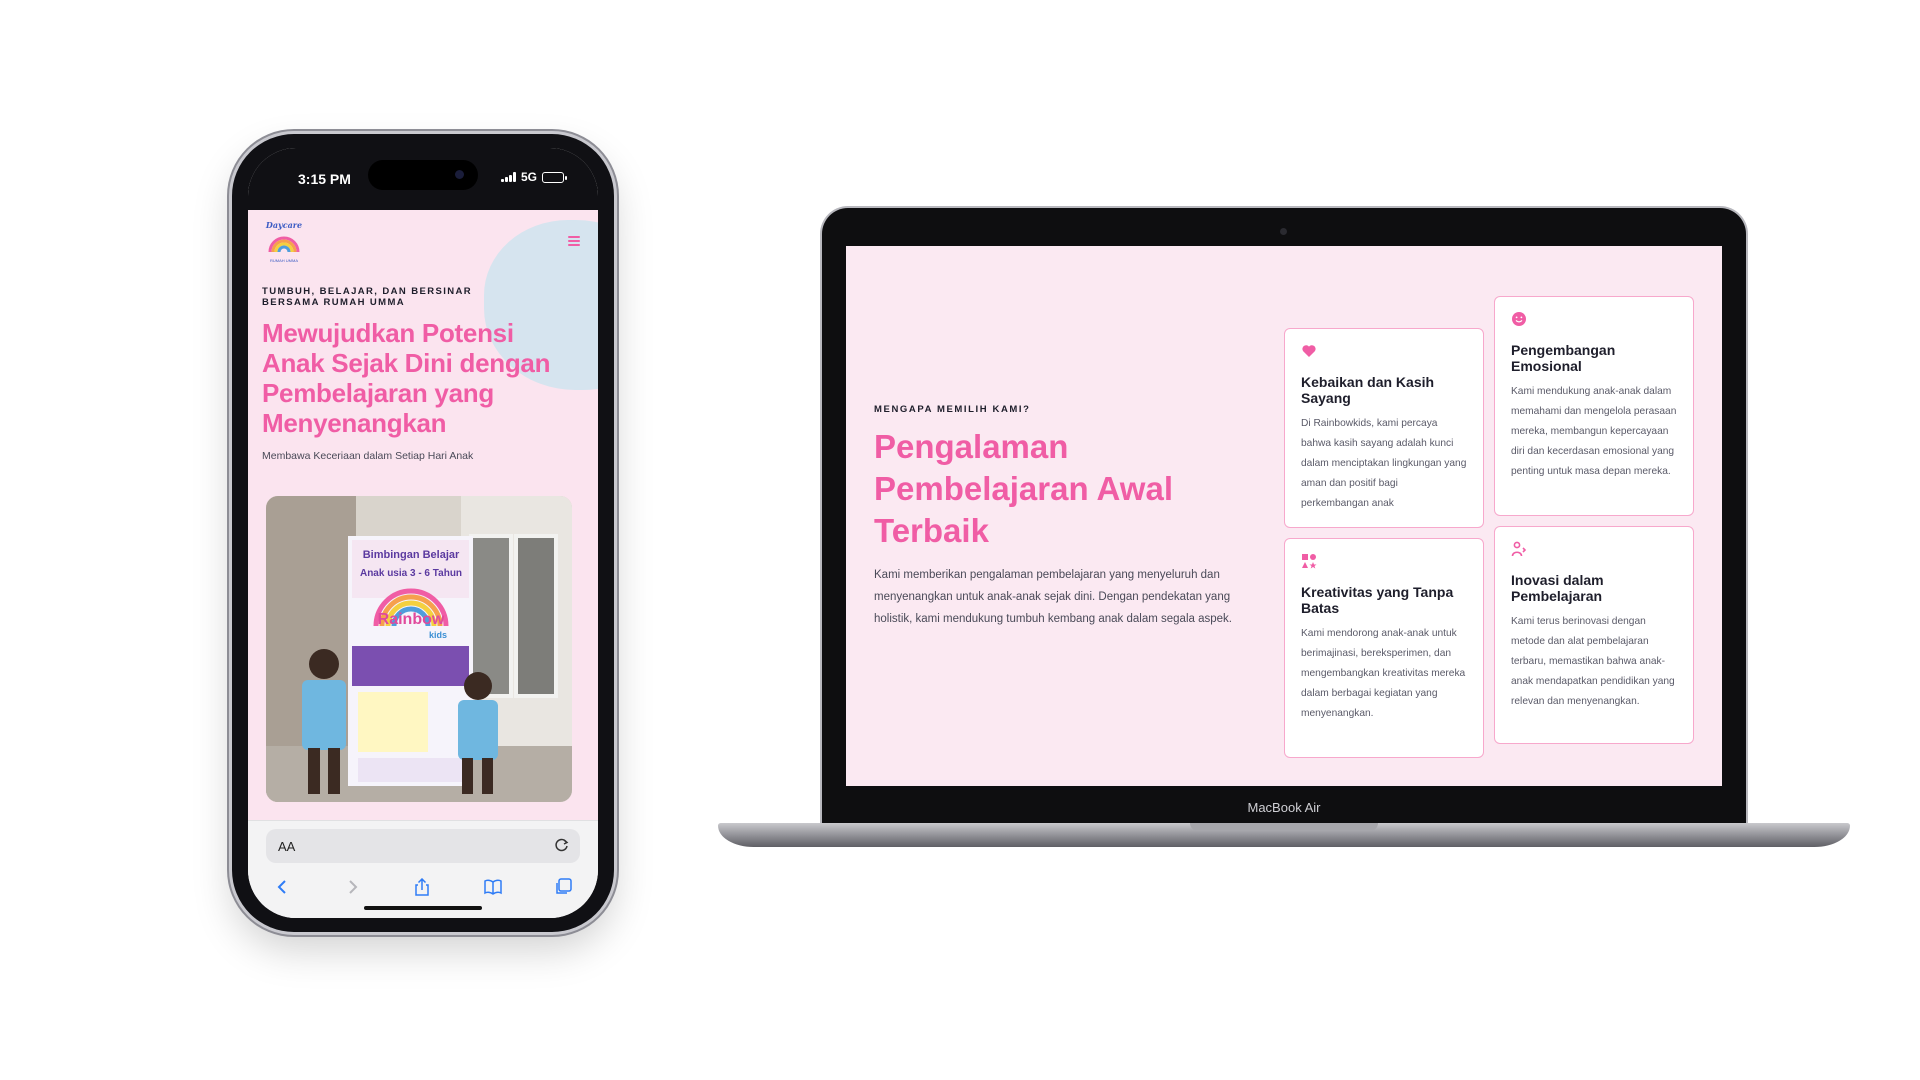  I want to click on banner-brand-sub: kids, so click(438, 635).